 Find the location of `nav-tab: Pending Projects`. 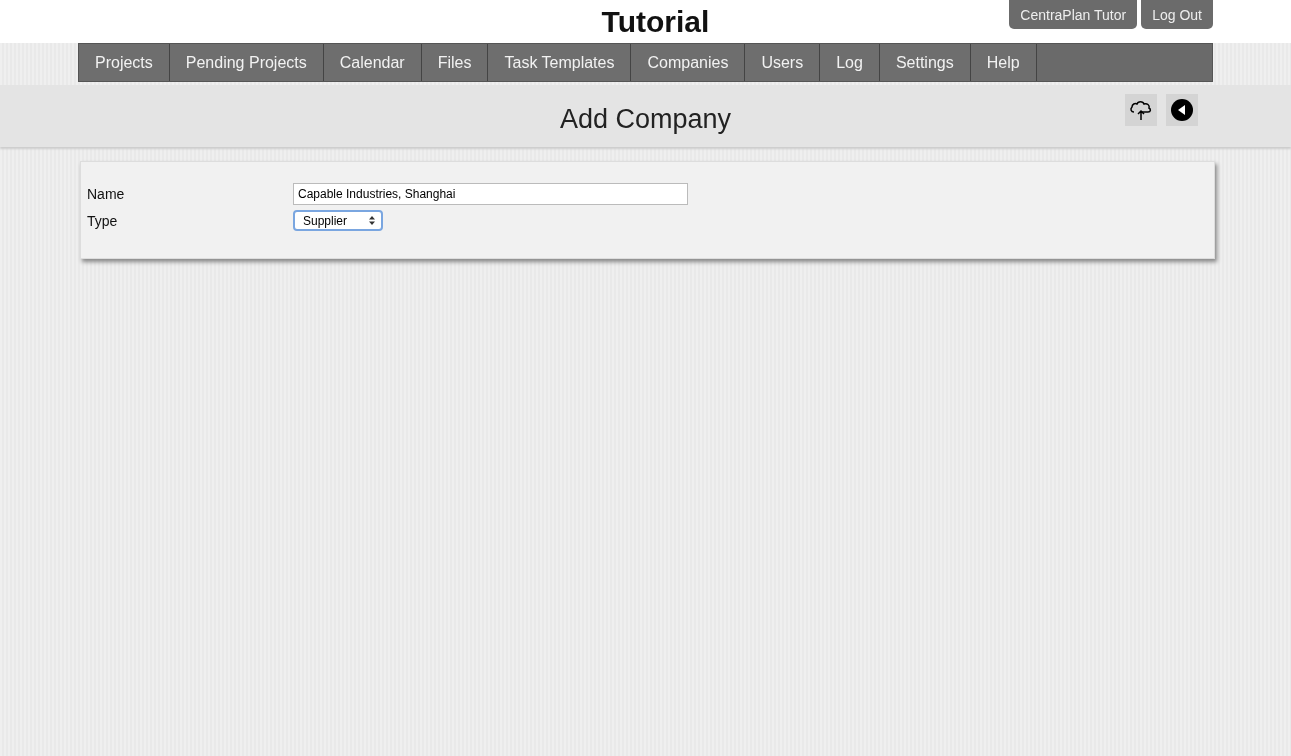

nav-tab: Pending Projects is located at coordinates (246, 62).